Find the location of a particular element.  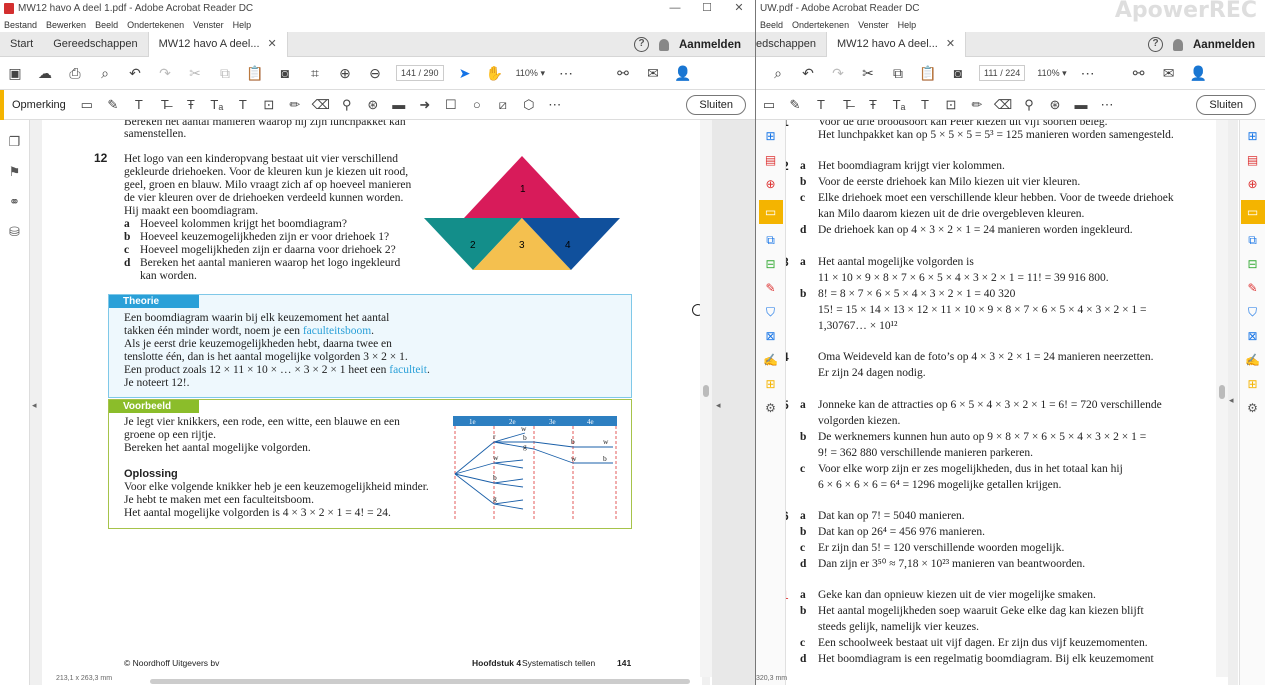

arrow-icon: ➜ is located at coordinates (425, 105).